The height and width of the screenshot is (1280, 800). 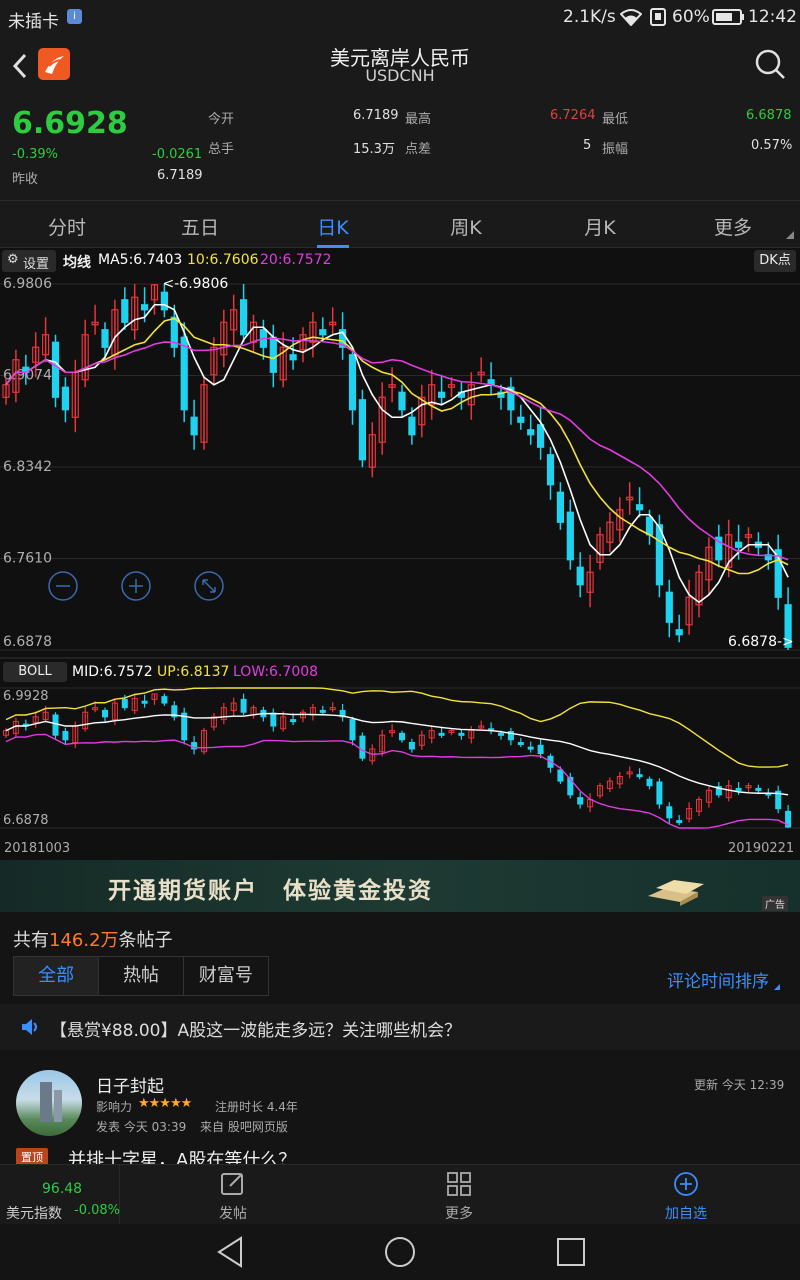 What do you see at coordinates (587, 145) in the screenshot?
I see `spread-value: 5` at bounding box center [587, 145].